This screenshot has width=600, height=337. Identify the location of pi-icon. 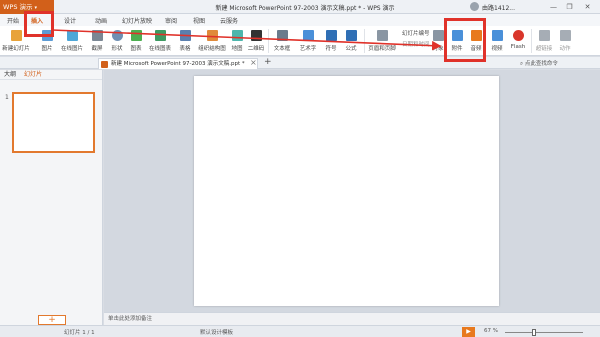
(351, 35).